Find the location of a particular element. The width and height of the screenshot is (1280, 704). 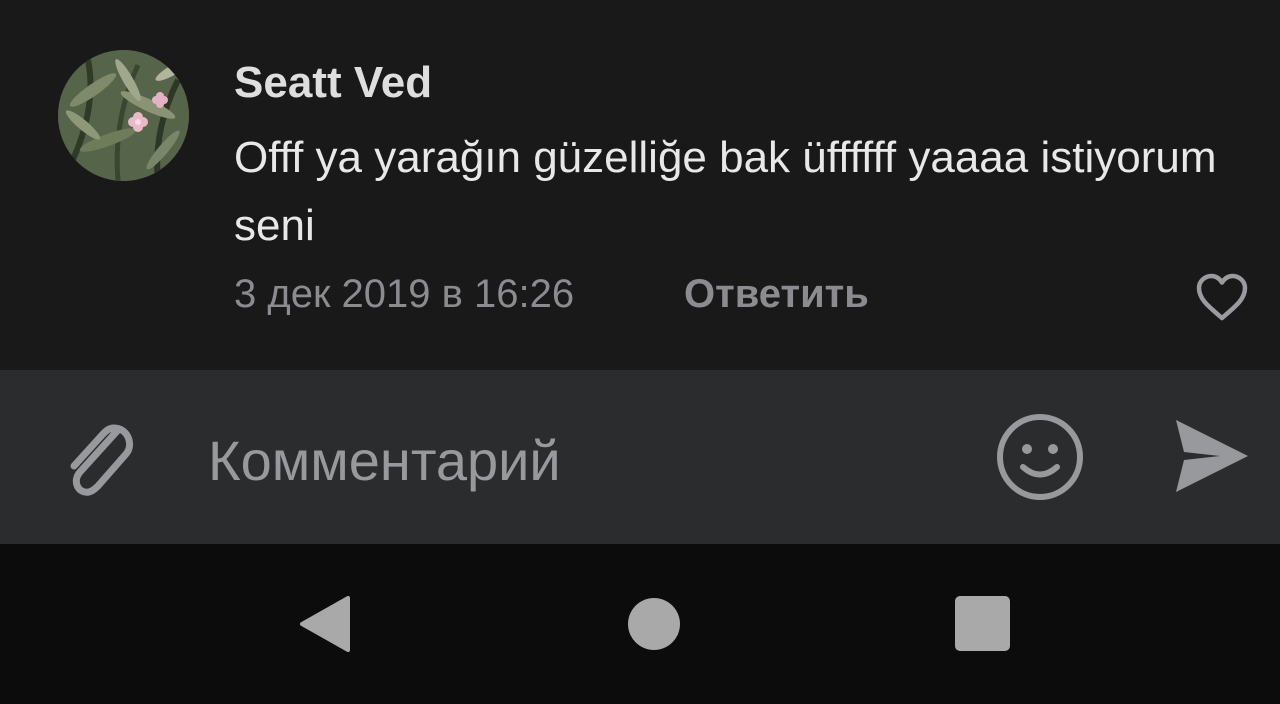

comment-timestamp: 3 дек 2019 в 16:26 is located at coordinates (404, 294).